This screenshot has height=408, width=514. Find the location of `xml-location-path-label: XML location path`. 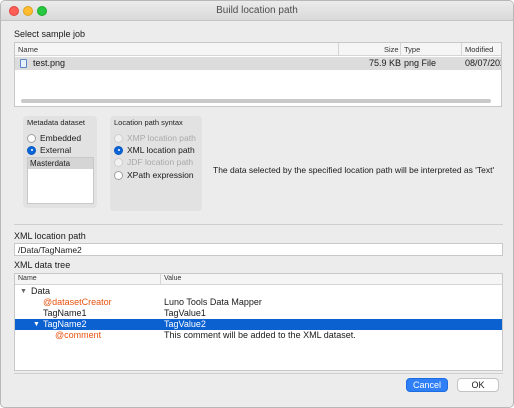

xml-location-path-label: XML location path is located at coordinates (50, 236).